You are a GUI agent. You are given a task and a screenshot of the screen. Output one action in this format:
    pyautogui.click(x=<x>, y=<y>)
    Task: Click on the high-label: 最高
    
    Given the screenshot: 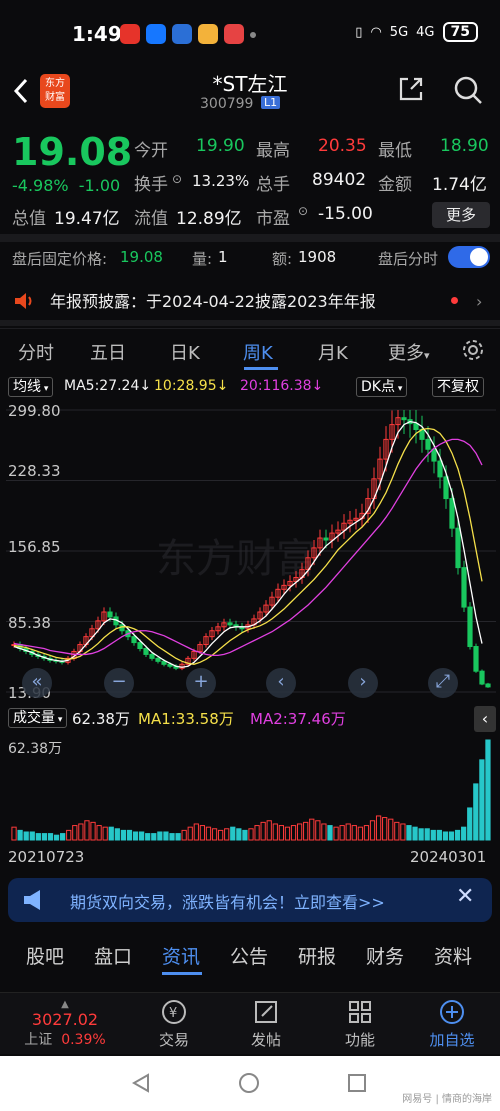 What is the action you would take?
    pyautogui.click(x=273, y=151)
    